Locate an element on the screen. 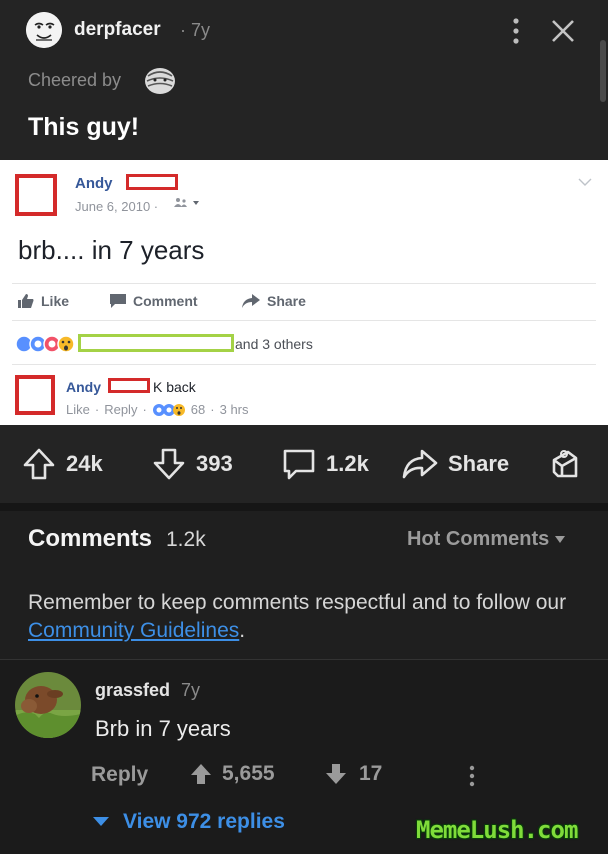 This screenshot has width=608, height=854. cheered-by-label: Cheered by is located at coordinates (75, 80).